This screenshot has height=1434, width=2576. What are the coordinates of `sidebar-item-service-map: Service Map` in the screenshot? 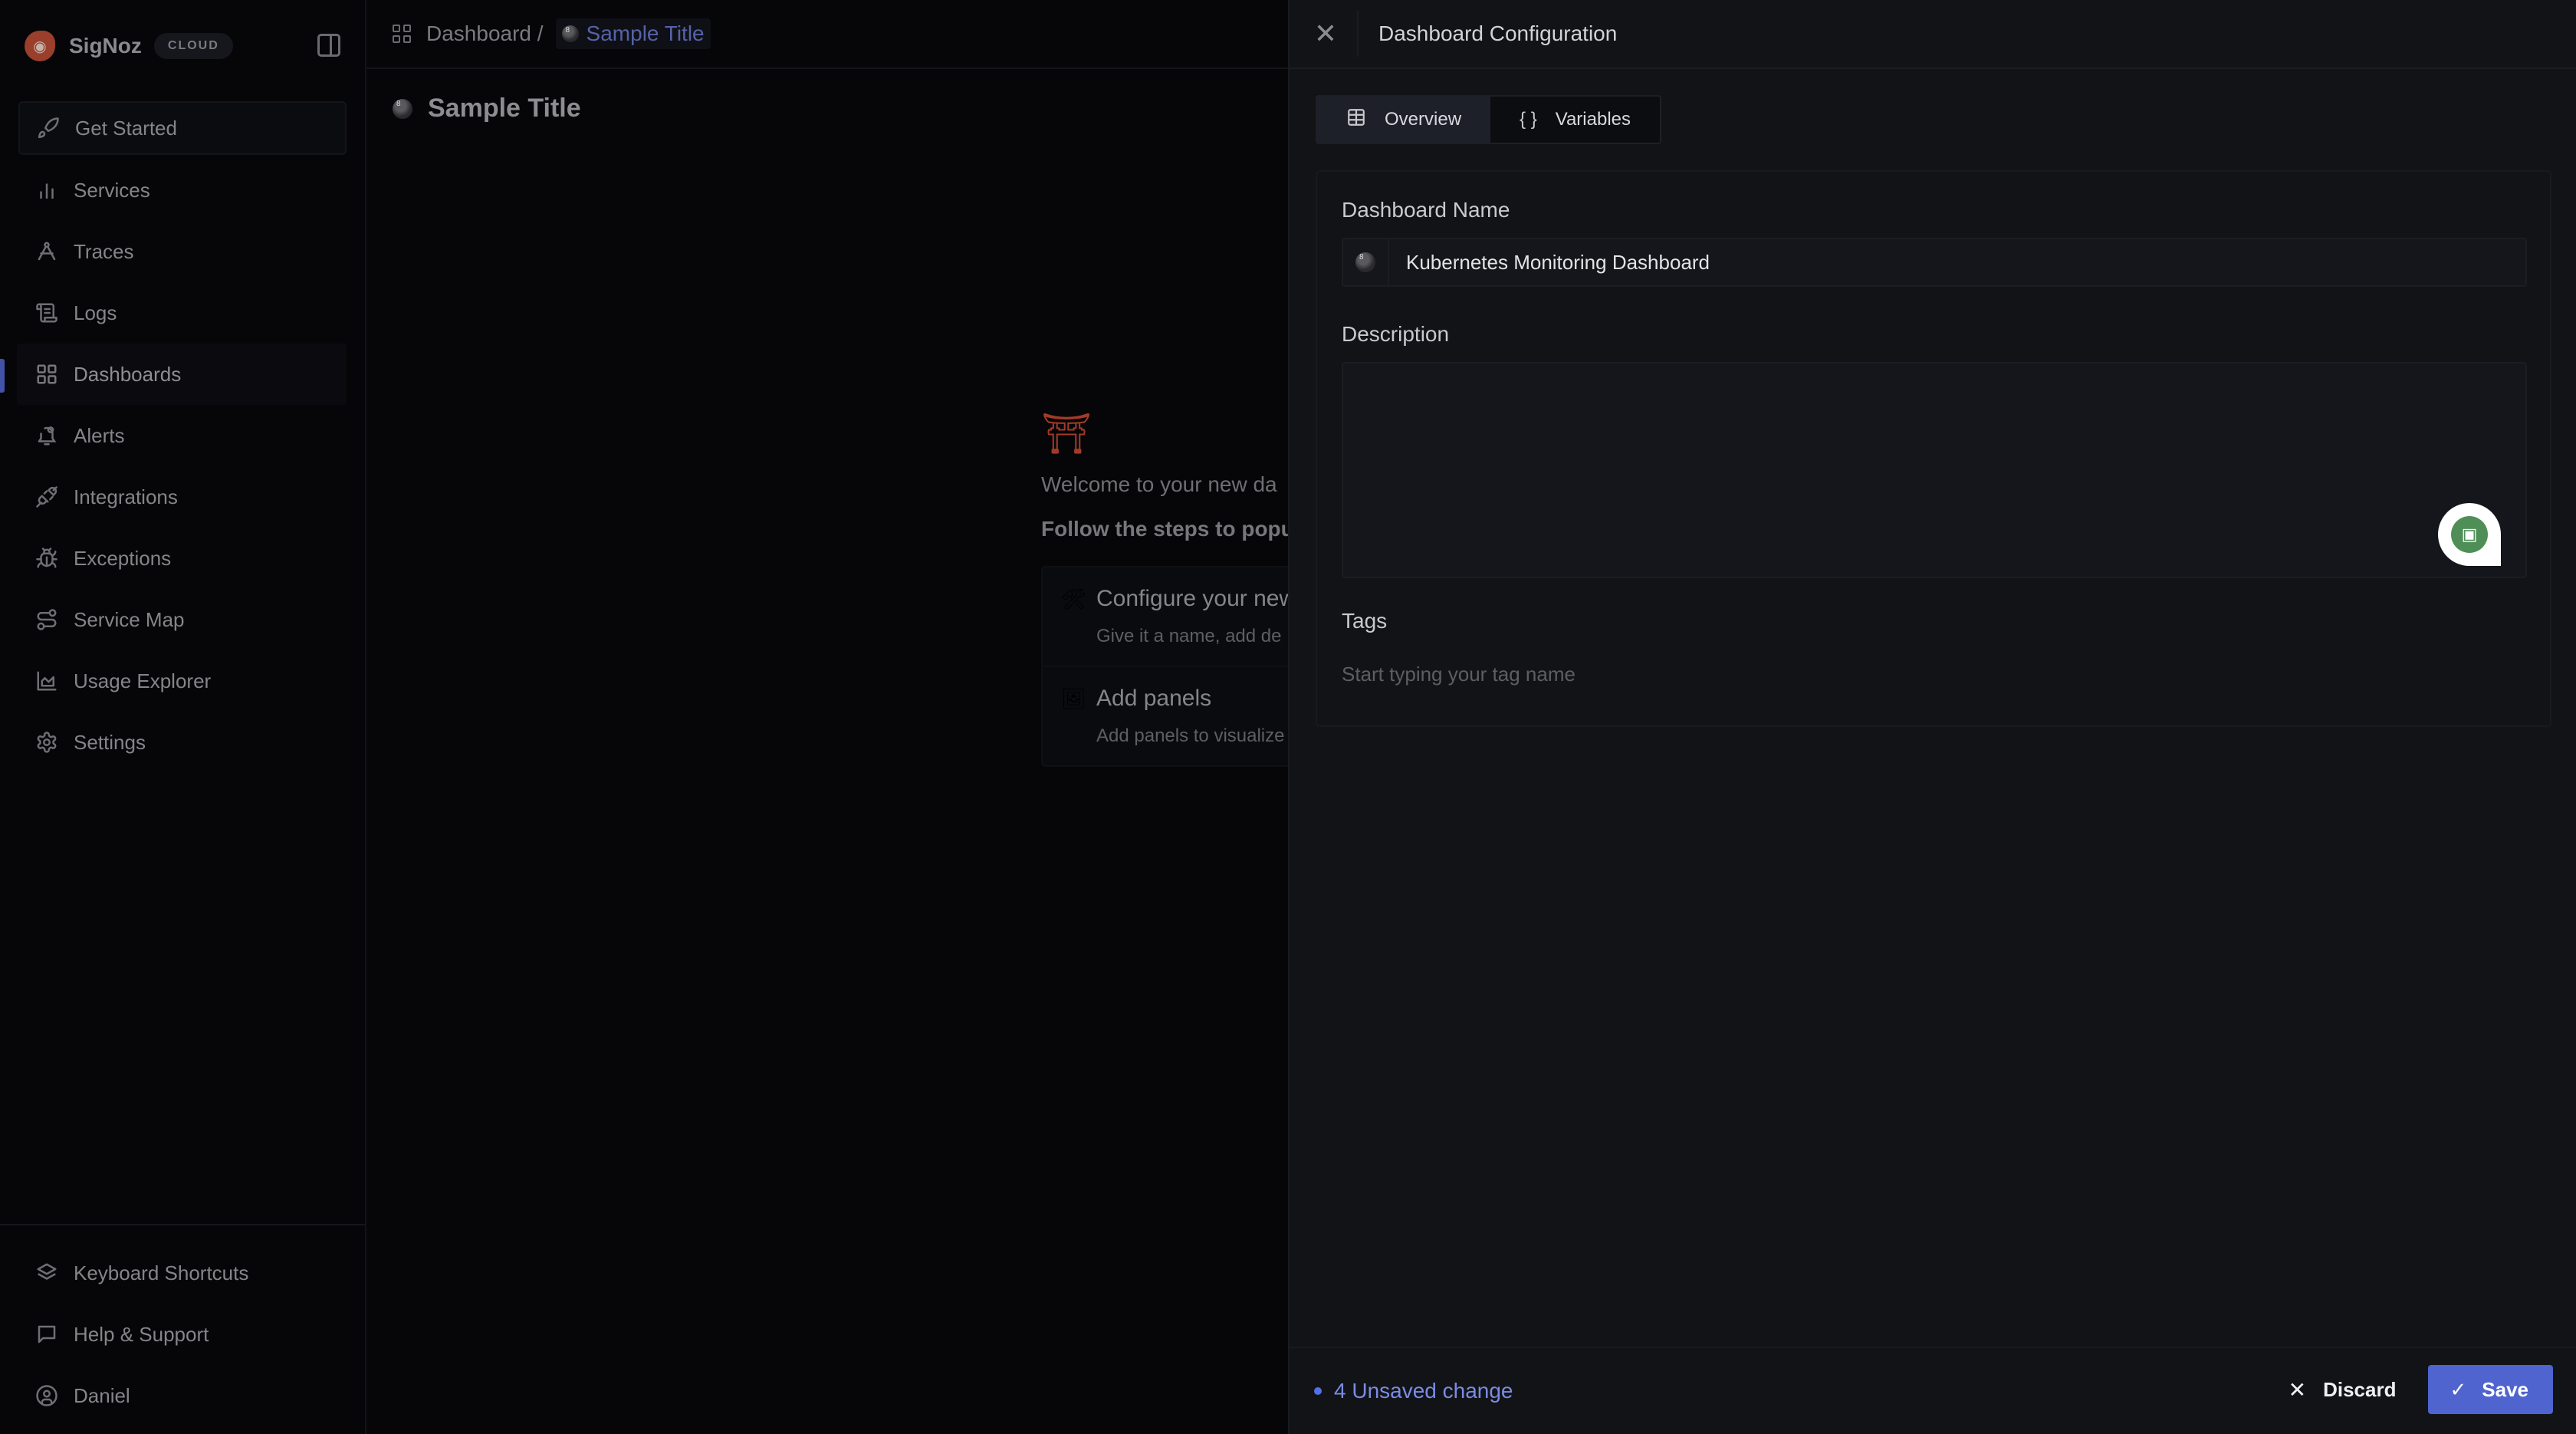 It's located at (183, 619).